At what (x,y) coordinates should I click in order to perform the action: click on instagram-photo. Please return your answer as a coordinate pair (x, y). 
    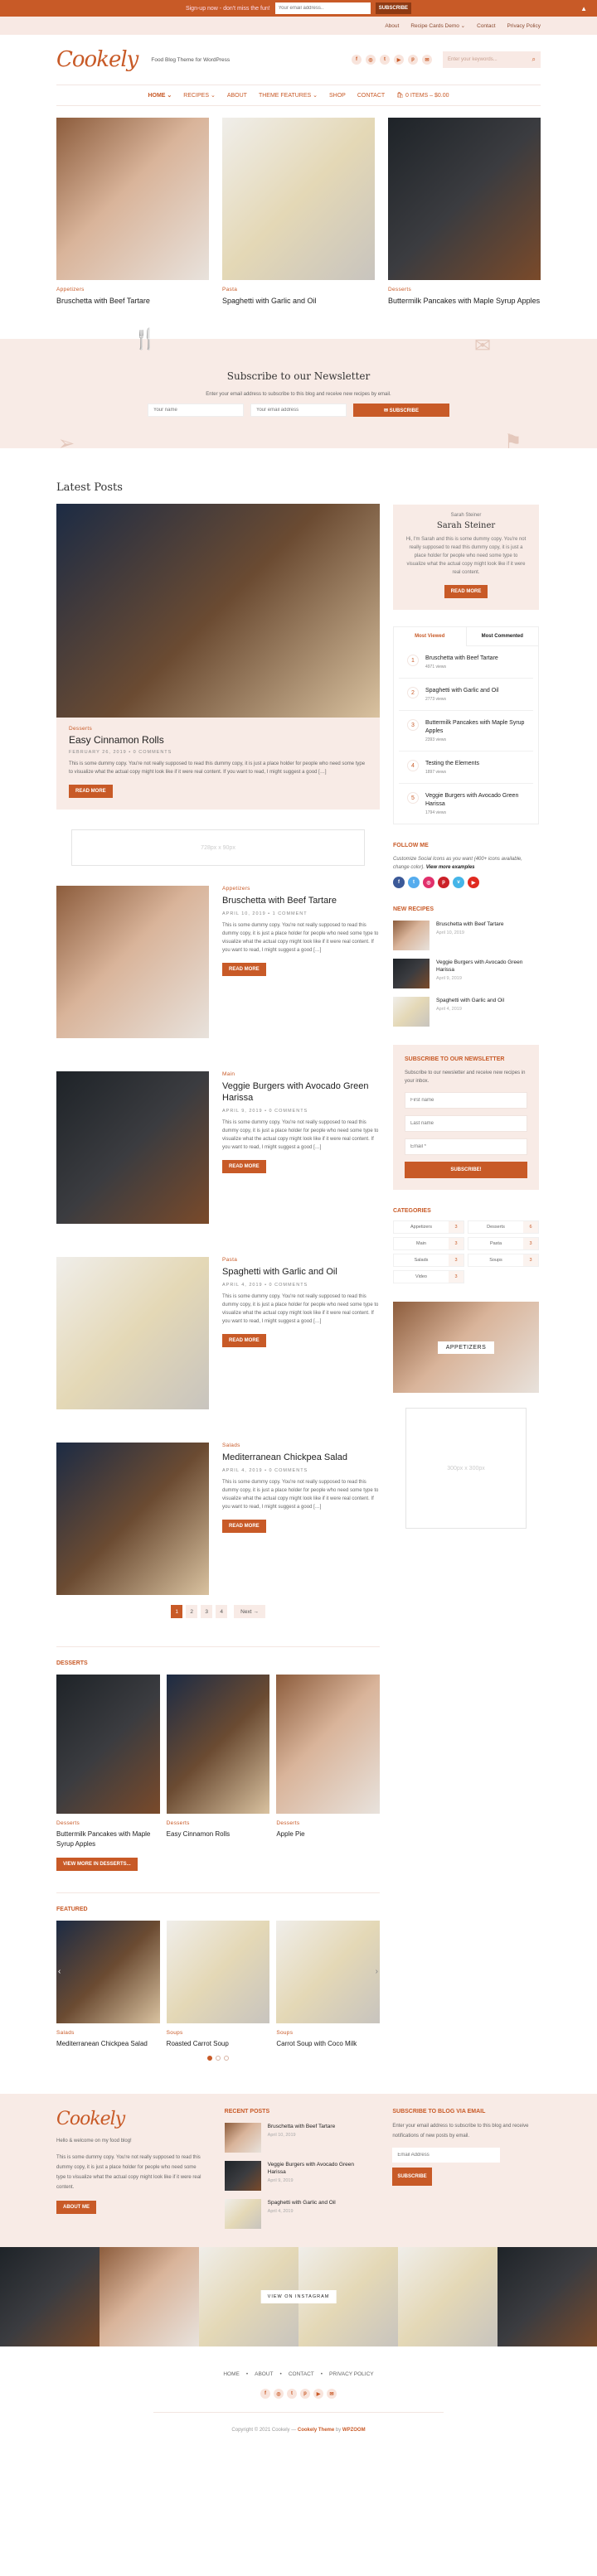
    Looking at the image, I should click on (50, 2296).